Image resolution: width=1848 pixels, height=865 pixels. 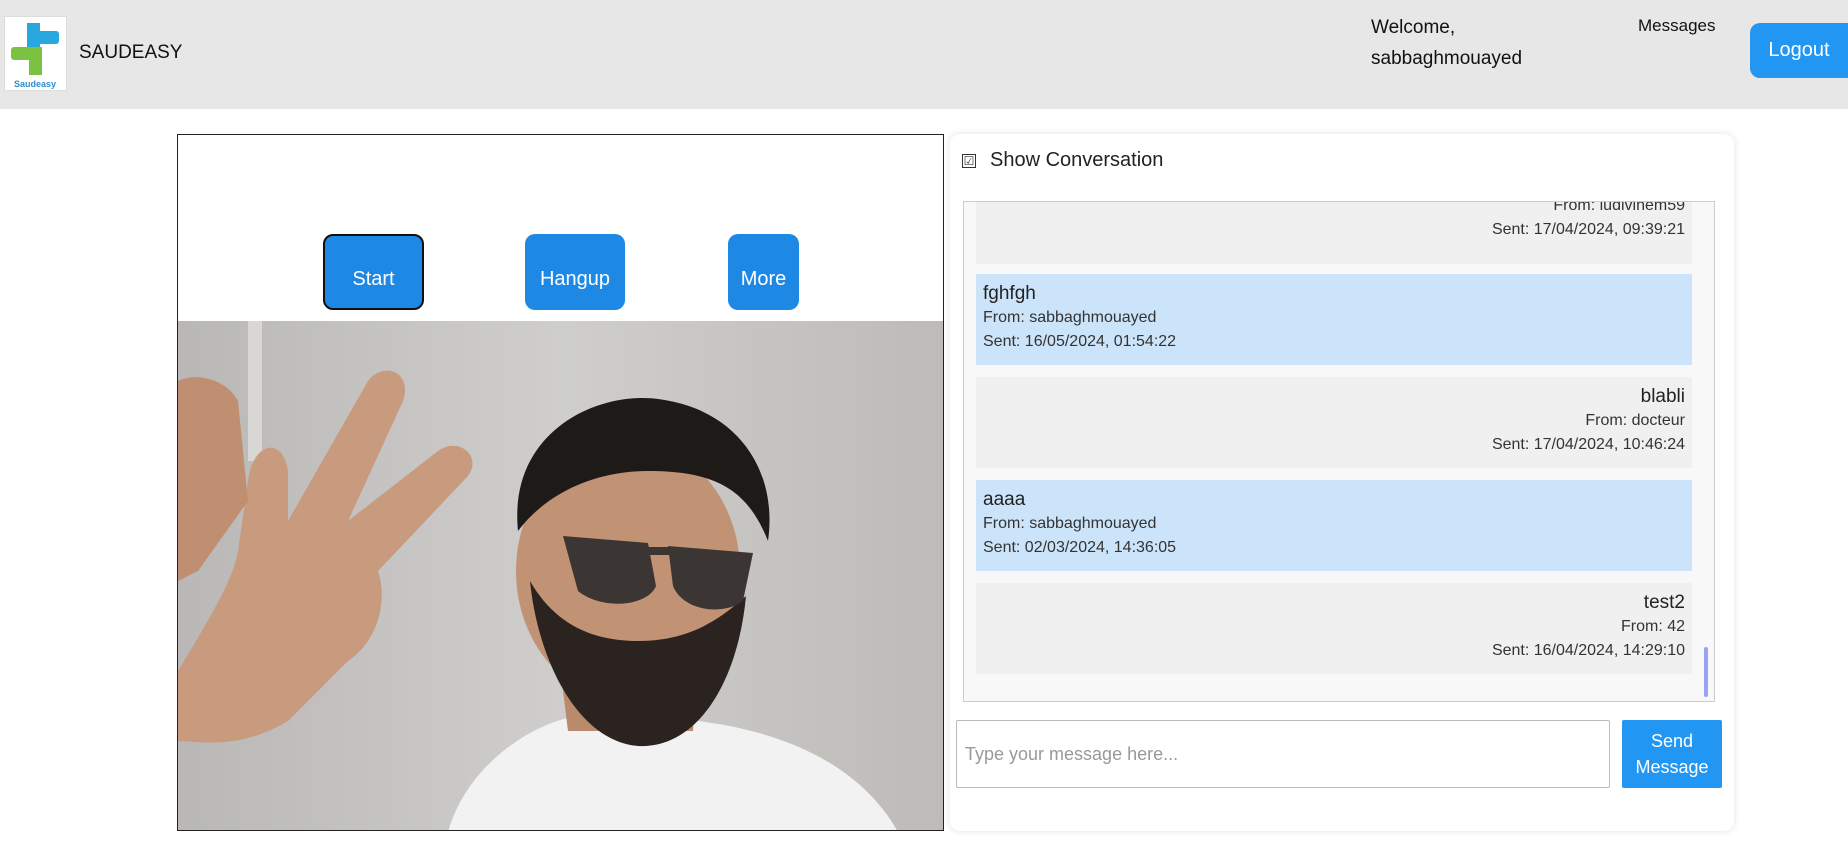 I want to click on conversation-scrollbar, so click(x=1706, y=672).